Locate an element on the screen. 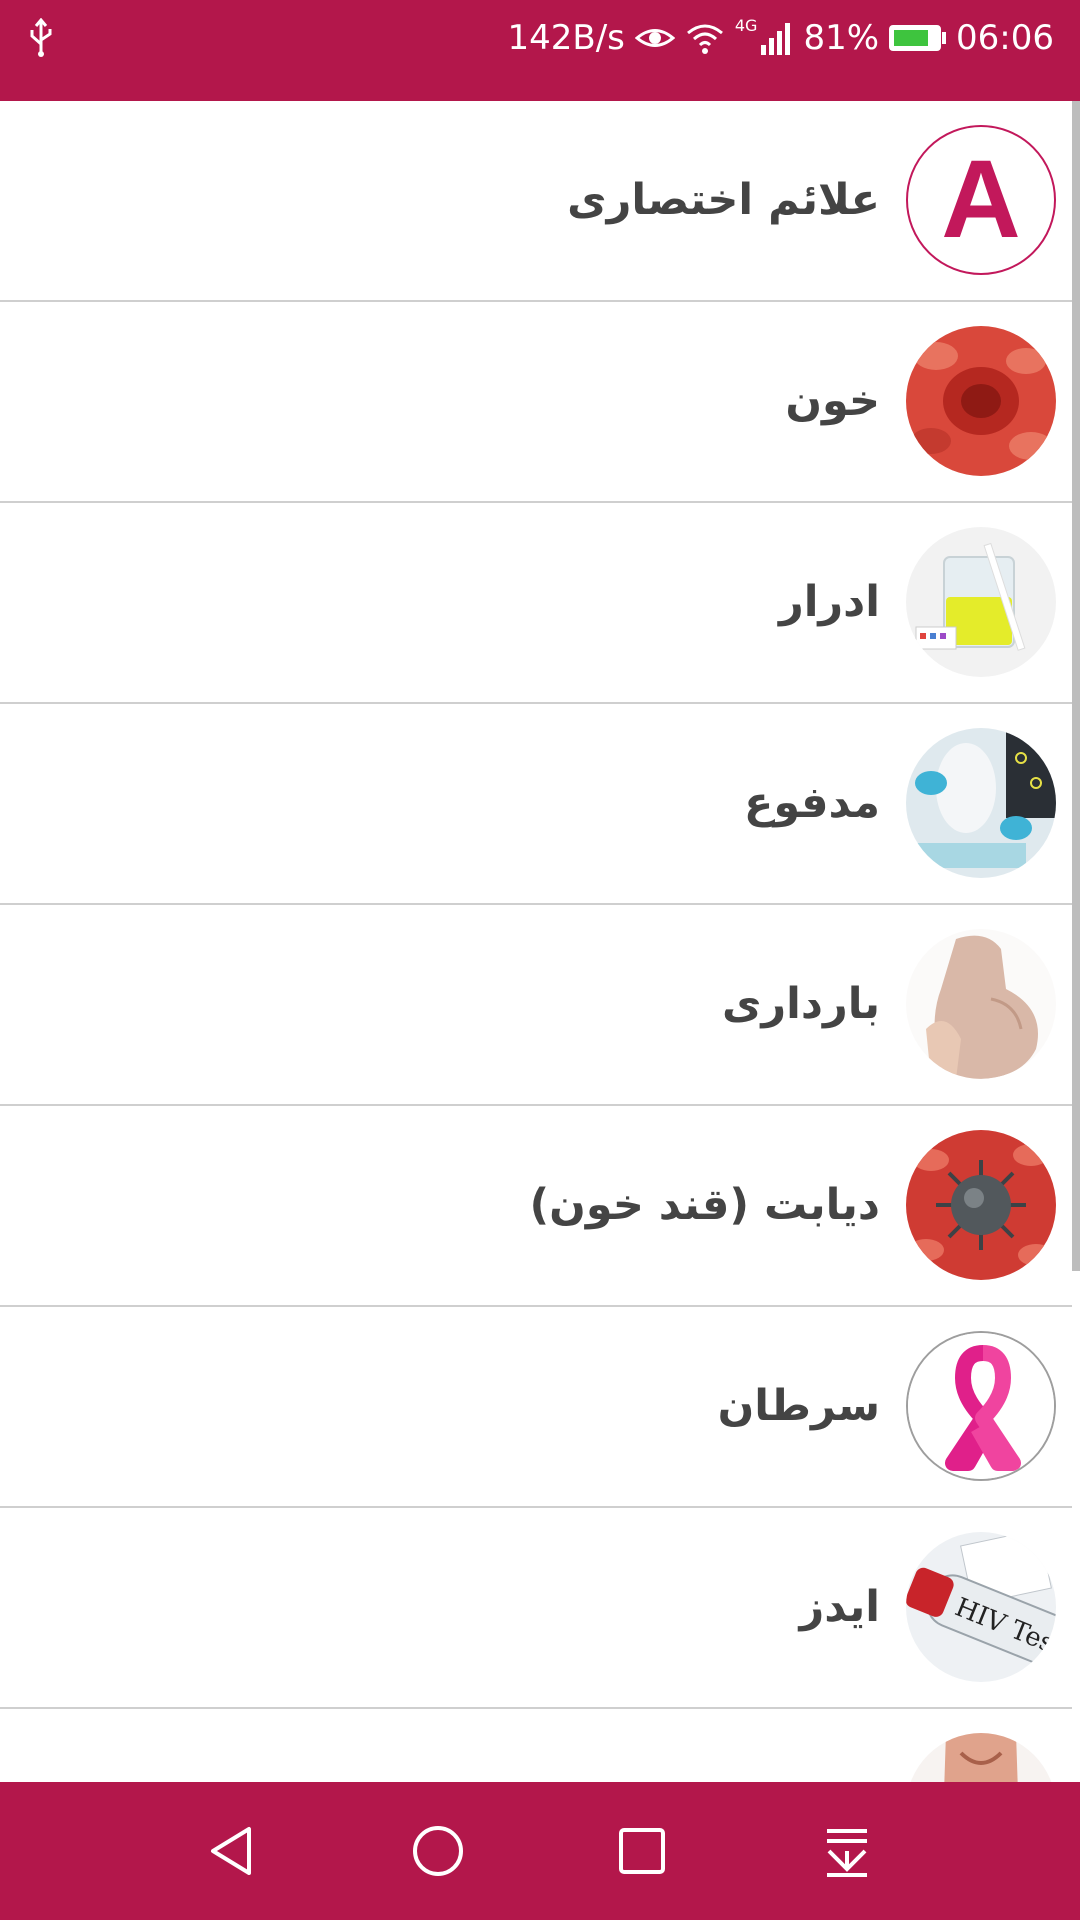 This screenshot has height=1920, width=1080. network-speed: 142B/s is located at coordinates (566, 38).